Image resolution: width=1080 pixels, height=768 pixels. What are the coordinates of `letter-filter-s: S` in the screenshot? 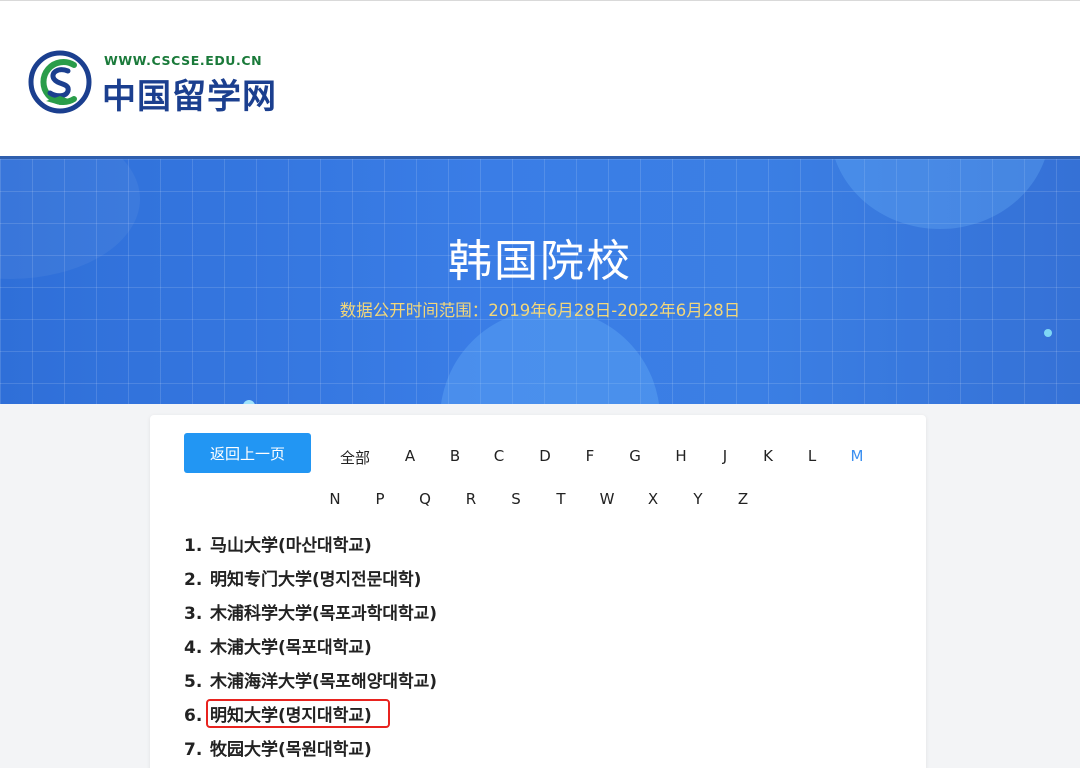 It's located at (516, 499).